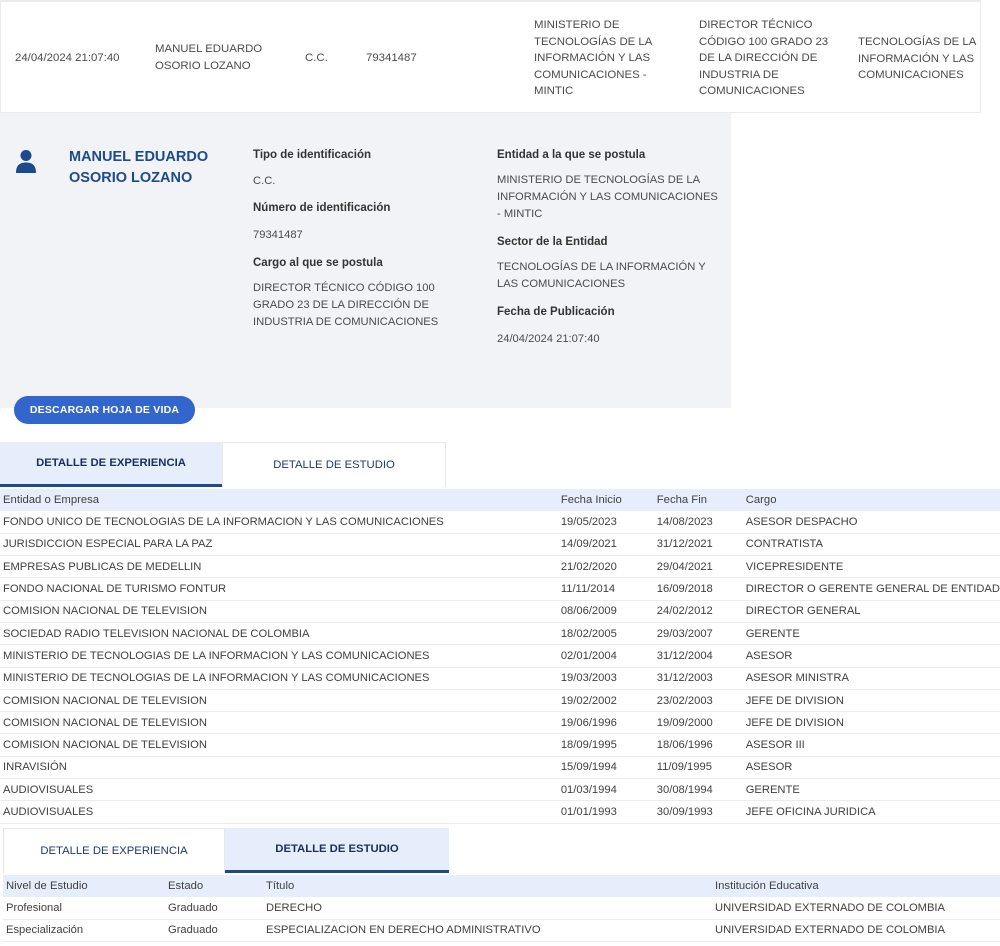  What do you see at coordinates (487, 886) in the screenshot?
I see `study-header-titulo: Título` at bounding box center [487, 886].